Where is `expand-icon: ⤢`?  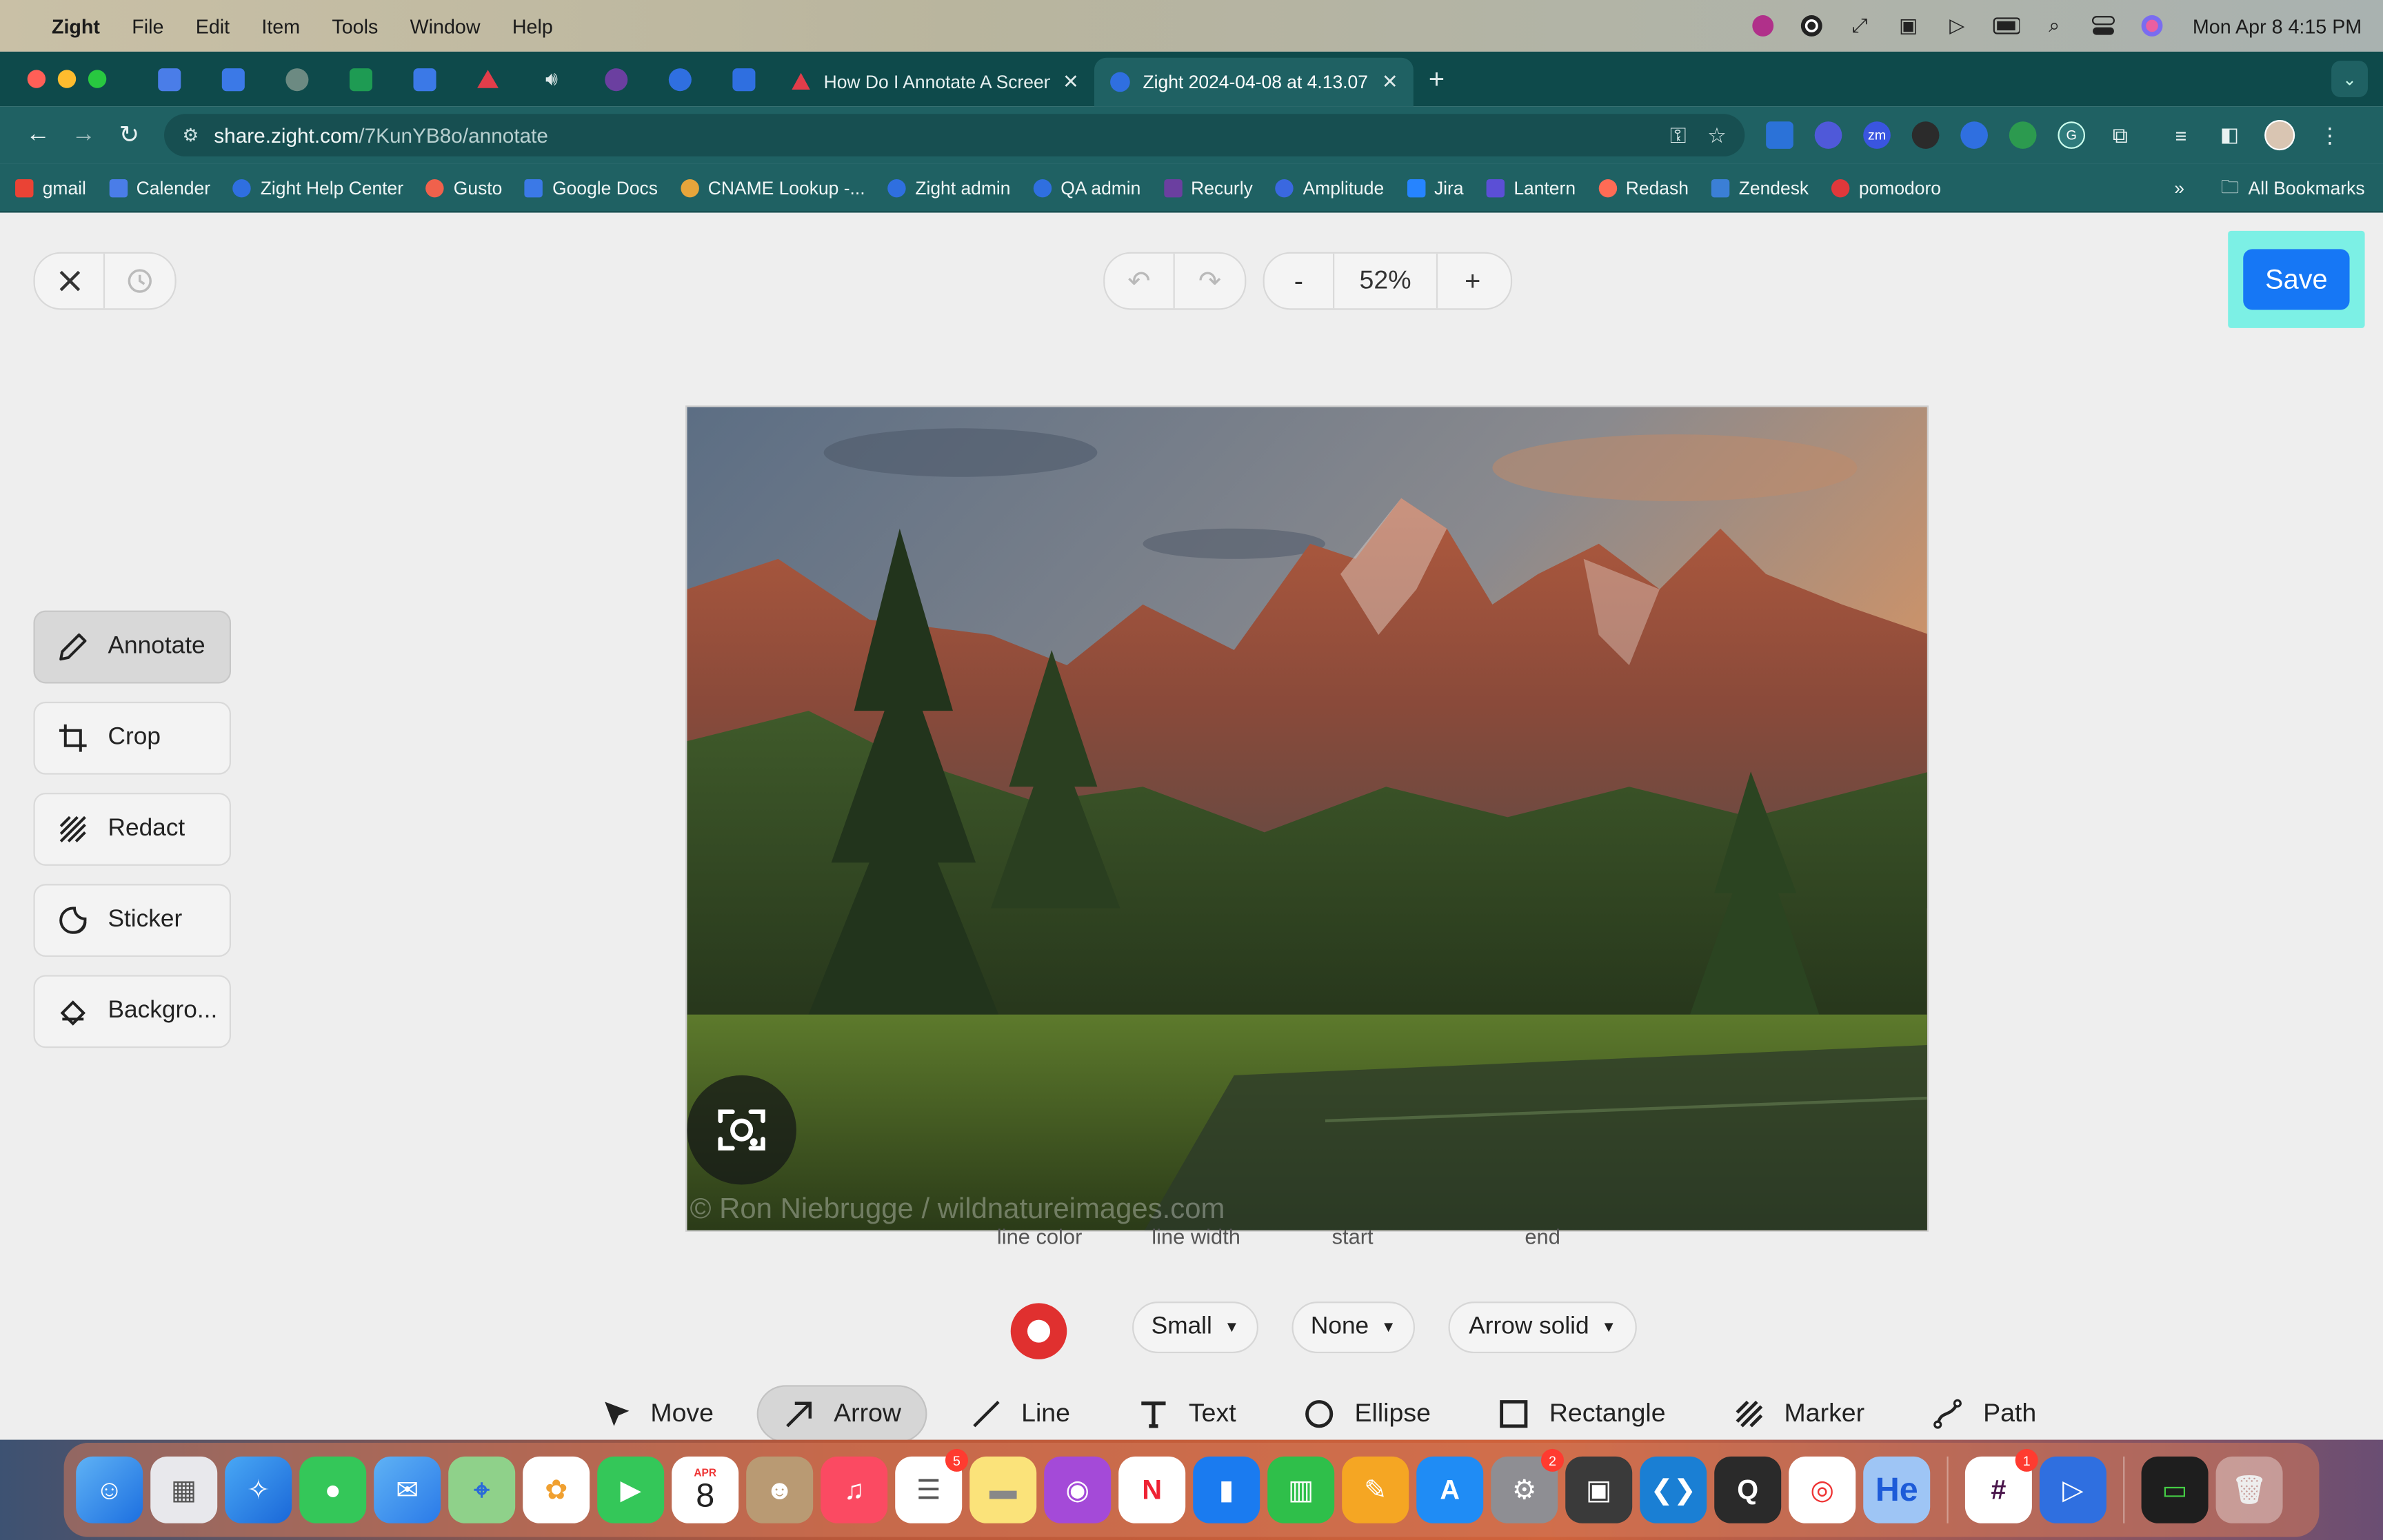
expand-icon: ⤢ is located at coordinates (1859, 26).